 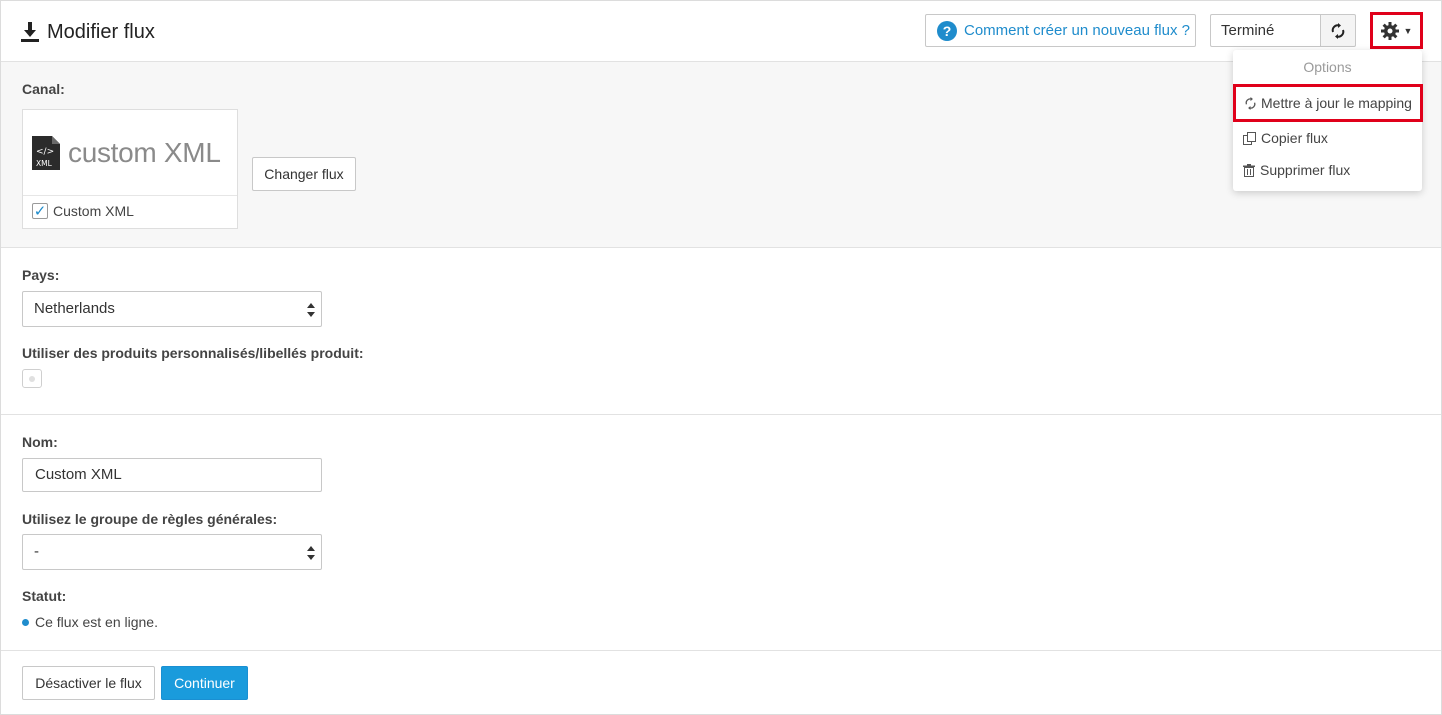 I want to click on help-button: ? Comment créer un nouveau flux ?, so click(x=1060, y=30).